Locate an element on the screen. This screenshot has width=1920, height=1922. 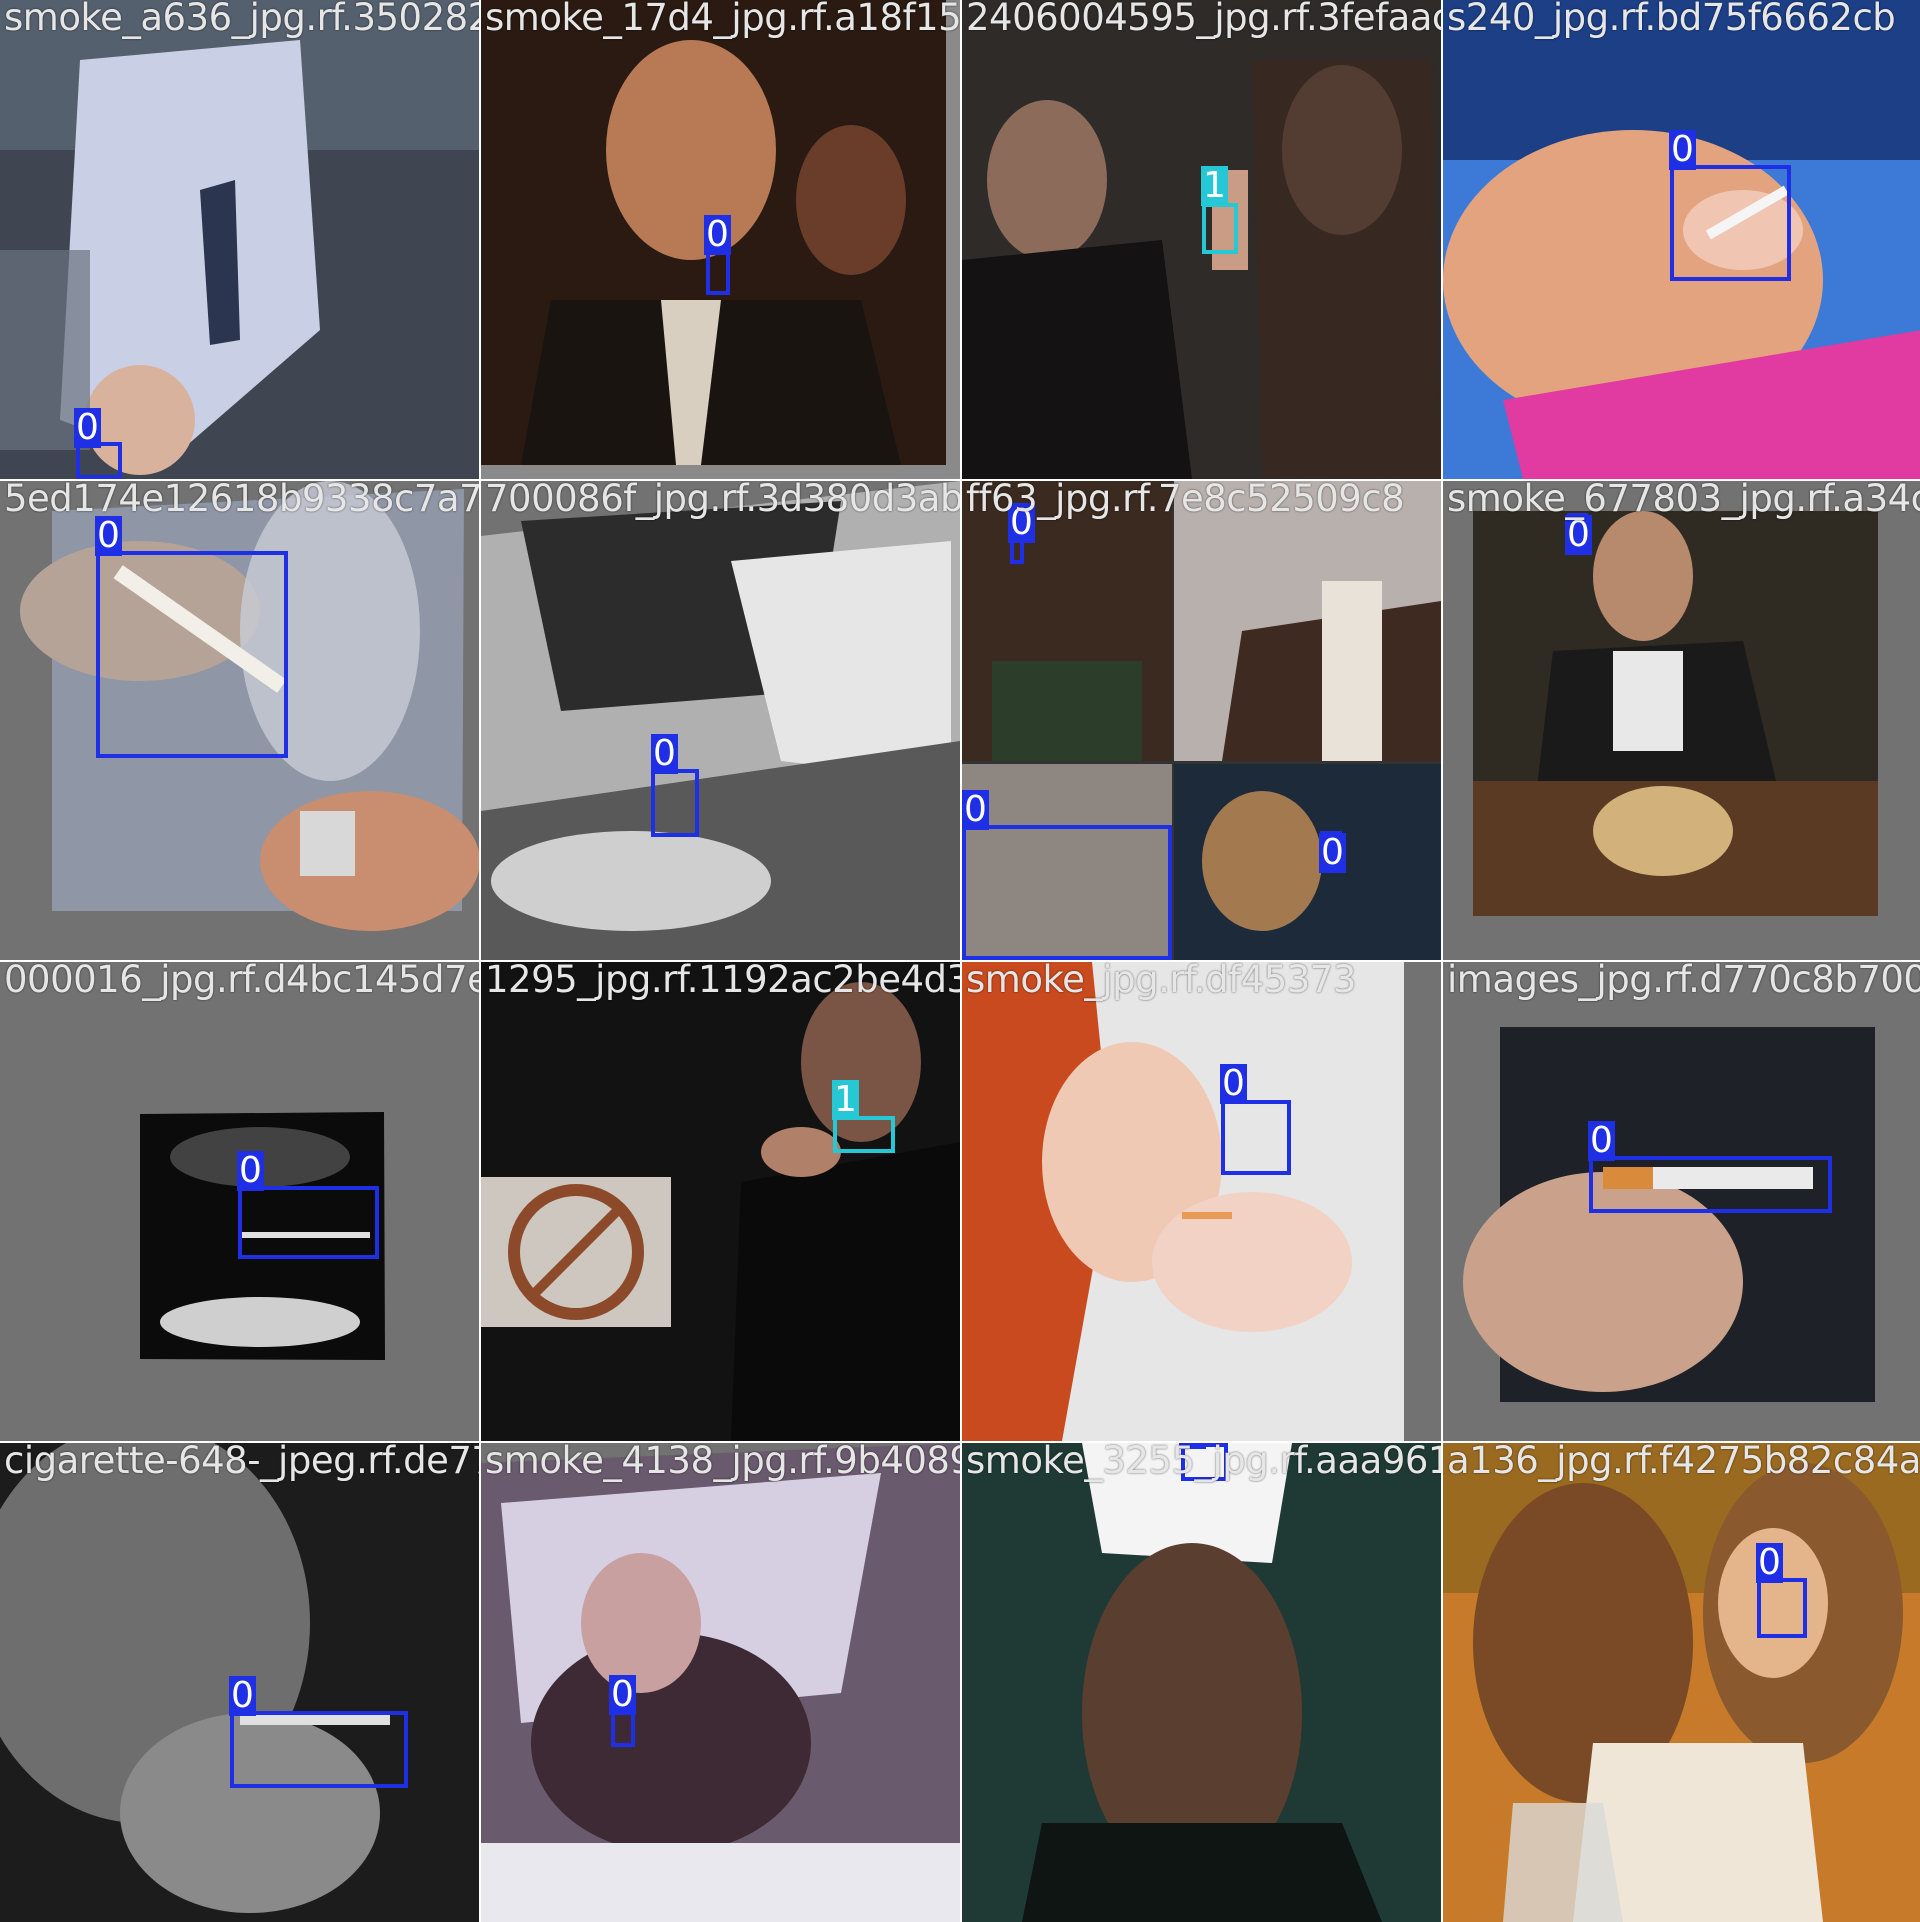
tile-5: 5ed174e12618b9338c7a7b9 0 is located at coordinates (239, 720).